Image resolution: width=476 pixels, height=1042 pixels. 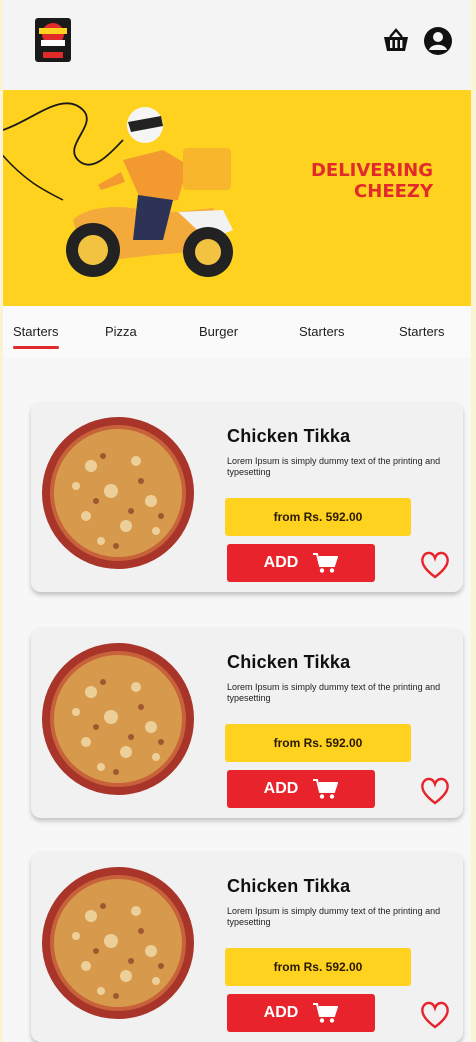 I want to click on tab-pizza: Pizza, so click(x=121, y=331).